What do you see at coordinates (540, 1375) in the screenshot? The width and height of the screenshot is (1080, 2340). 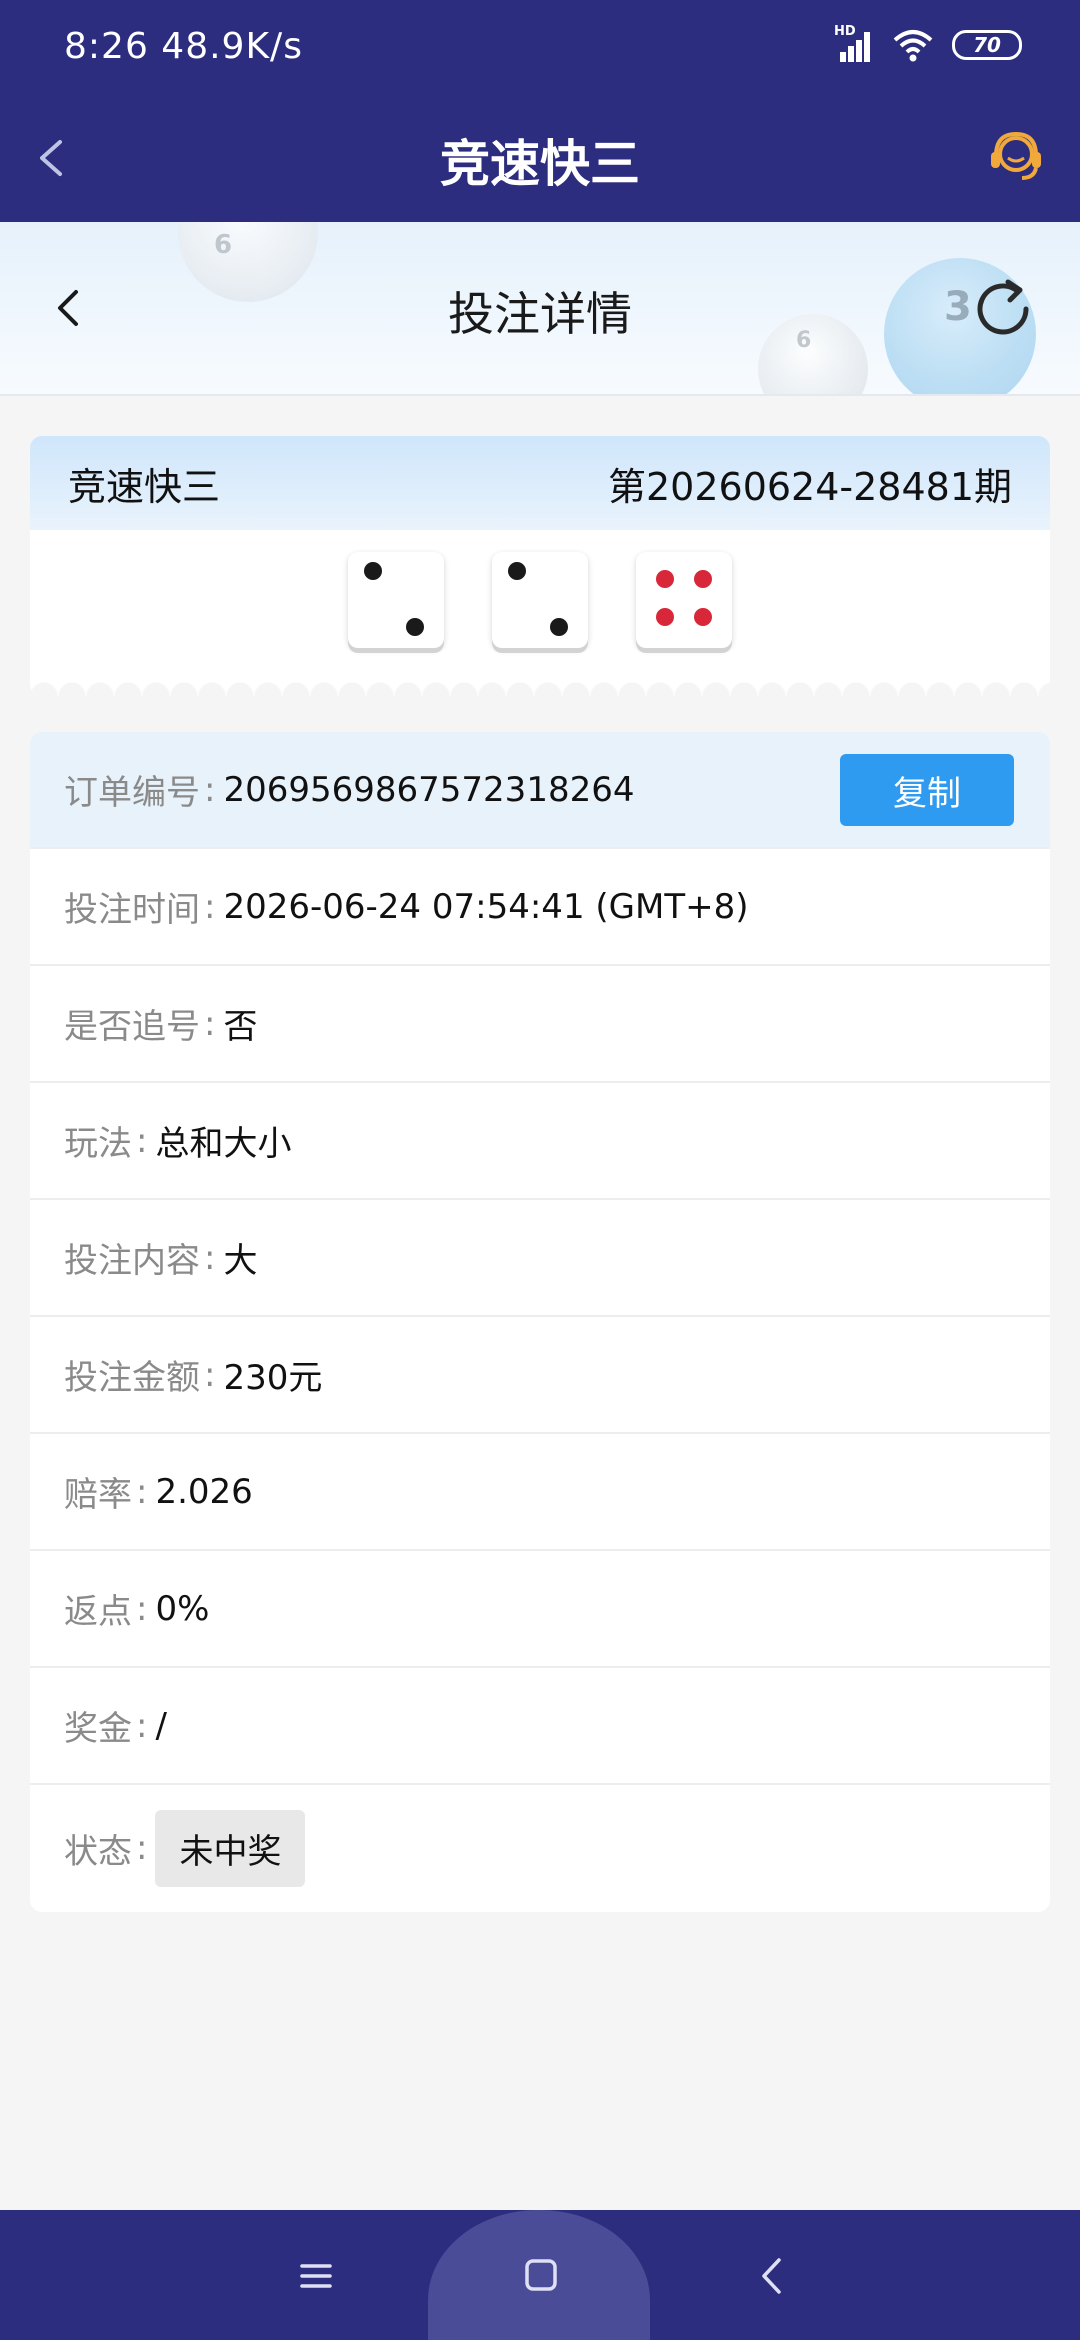 I see `bet-amount-row: 投注金额: 230元` at bounding box center [540, 1375].